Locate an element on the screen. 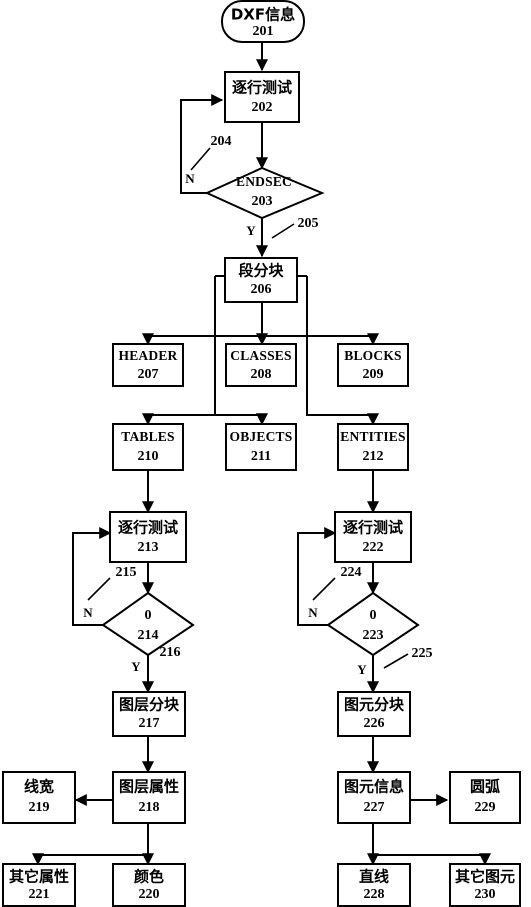 The width and height of the screenshot is (531, 907). node-202: 逐行测试 202 is located at coordinates (262, 97).